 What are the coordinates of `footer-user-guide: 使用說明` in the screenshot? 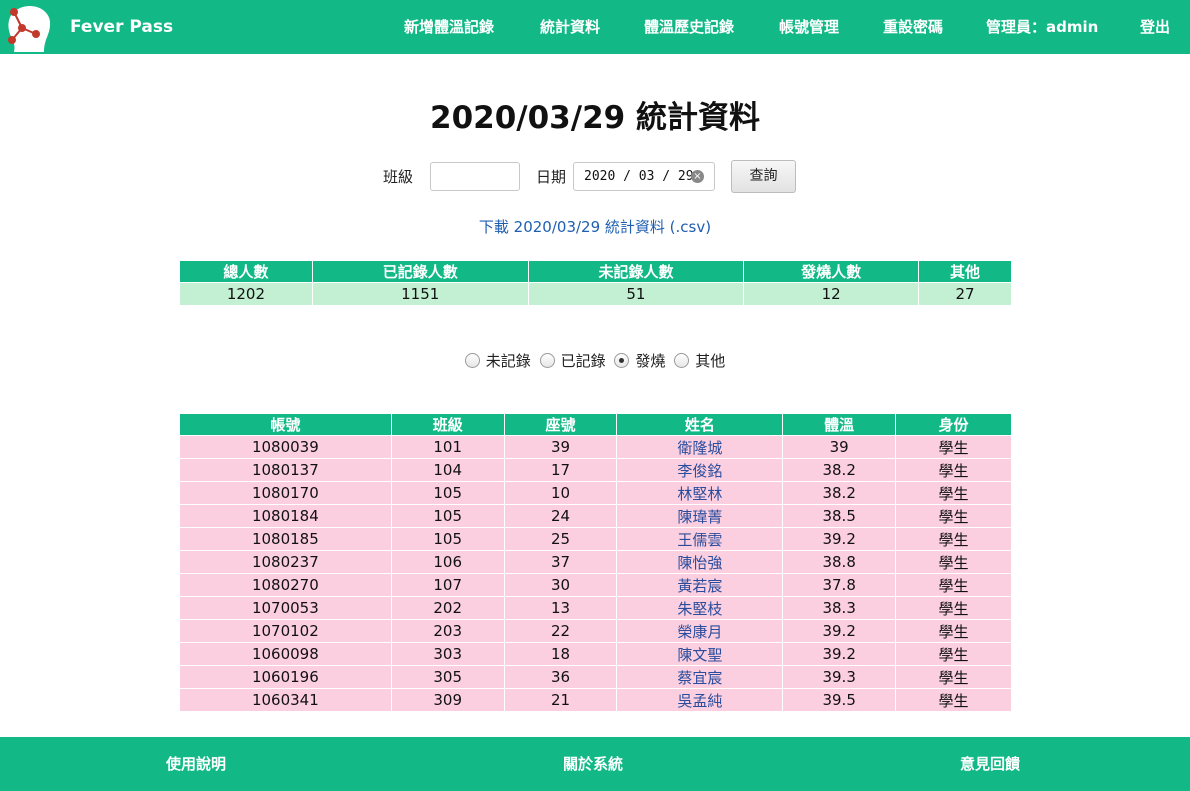 It's located at (196, 764).